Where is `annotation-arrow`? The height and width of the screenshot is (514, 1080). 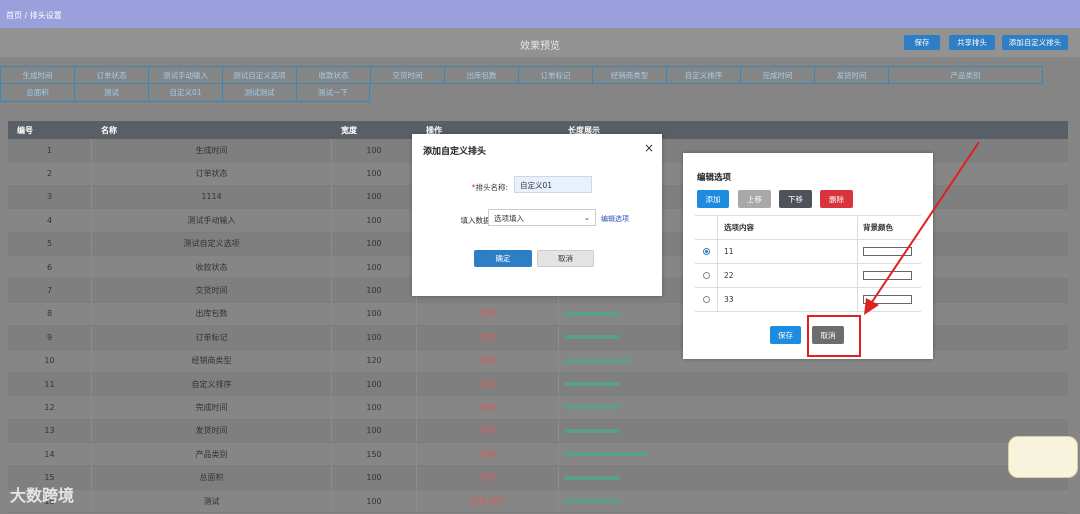
annotation-arrow is located at coordinates (922, 228).